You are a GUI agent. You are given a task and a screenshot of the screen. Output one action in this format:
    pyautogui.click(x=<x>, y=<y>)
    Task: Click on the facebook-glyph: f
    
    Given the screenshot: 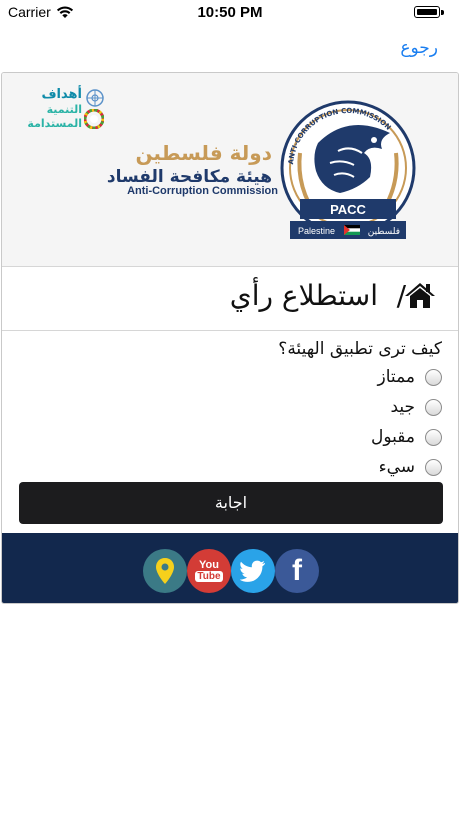 What is the action you would take?
    pyautogui.click(x=297, y=570)
    